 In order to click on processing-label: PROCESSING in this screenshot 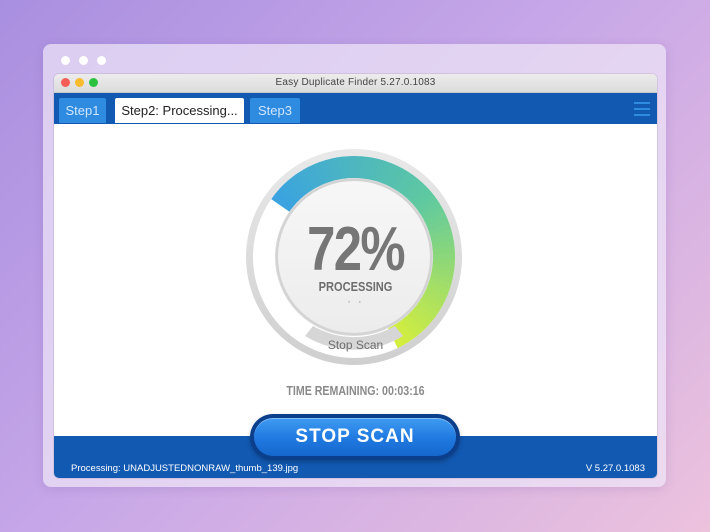, I will do `click(355, 286)`.